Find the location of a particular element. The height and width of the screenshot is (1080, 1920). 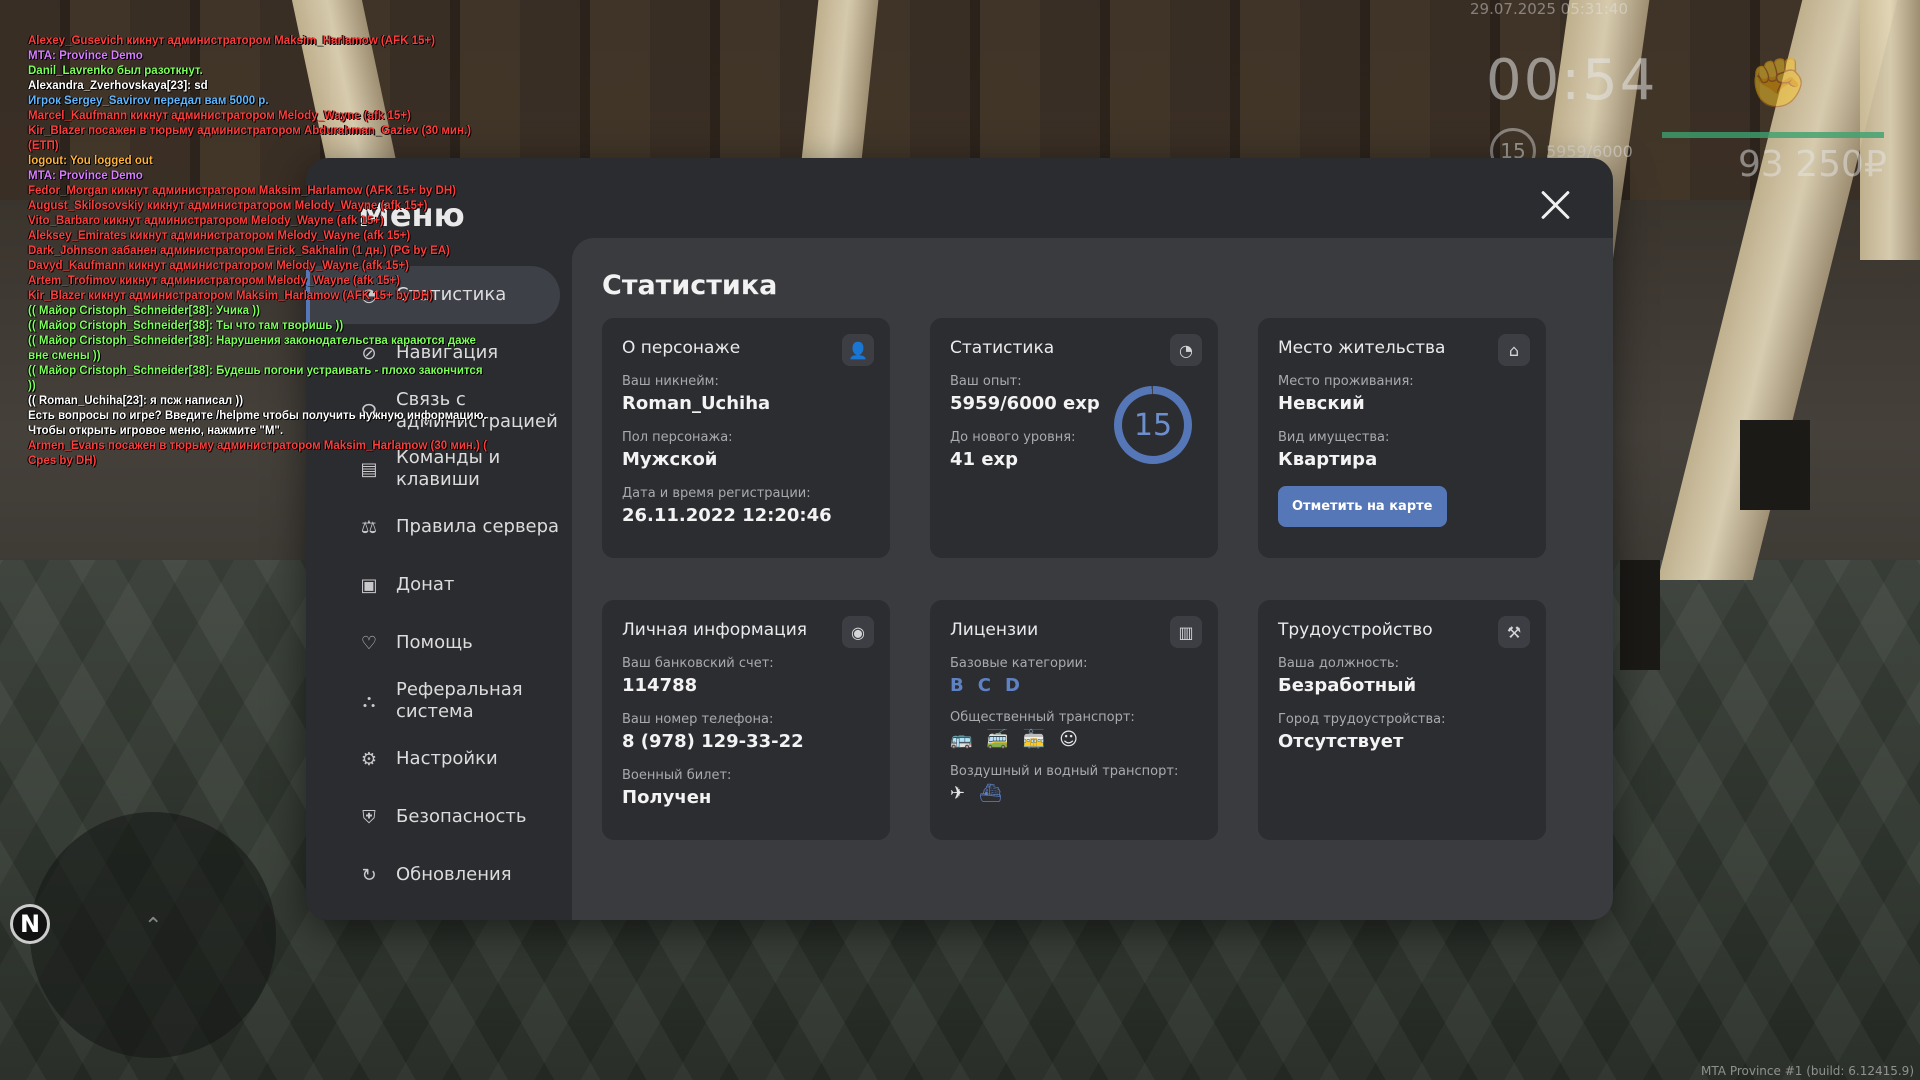

sidebar-item-label: Донат is located at coordinates (425, 584).